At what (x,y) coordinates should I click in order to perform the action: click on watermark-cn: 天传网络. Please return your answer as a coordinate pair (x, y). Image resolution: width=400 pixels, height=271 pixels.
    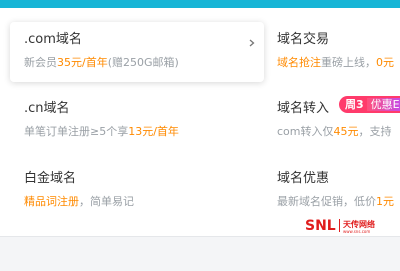
    Looking at the image, I should click on (359, 224).